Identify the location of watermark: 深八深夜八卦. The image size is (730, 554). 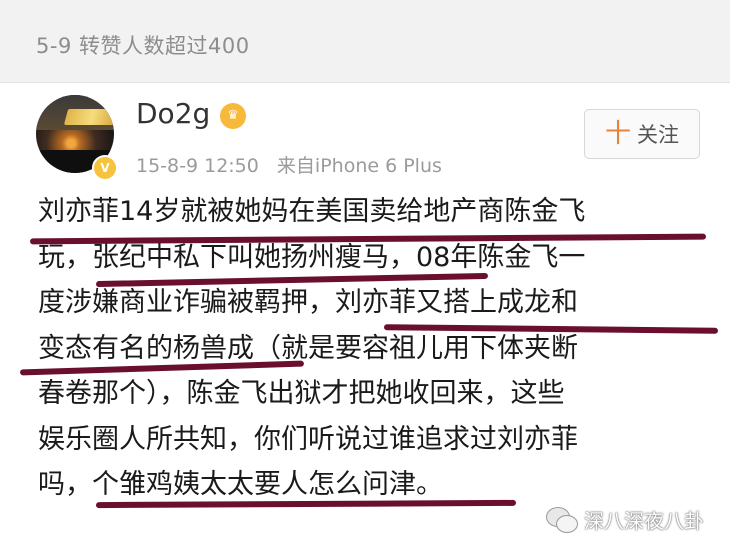
(625, 519).